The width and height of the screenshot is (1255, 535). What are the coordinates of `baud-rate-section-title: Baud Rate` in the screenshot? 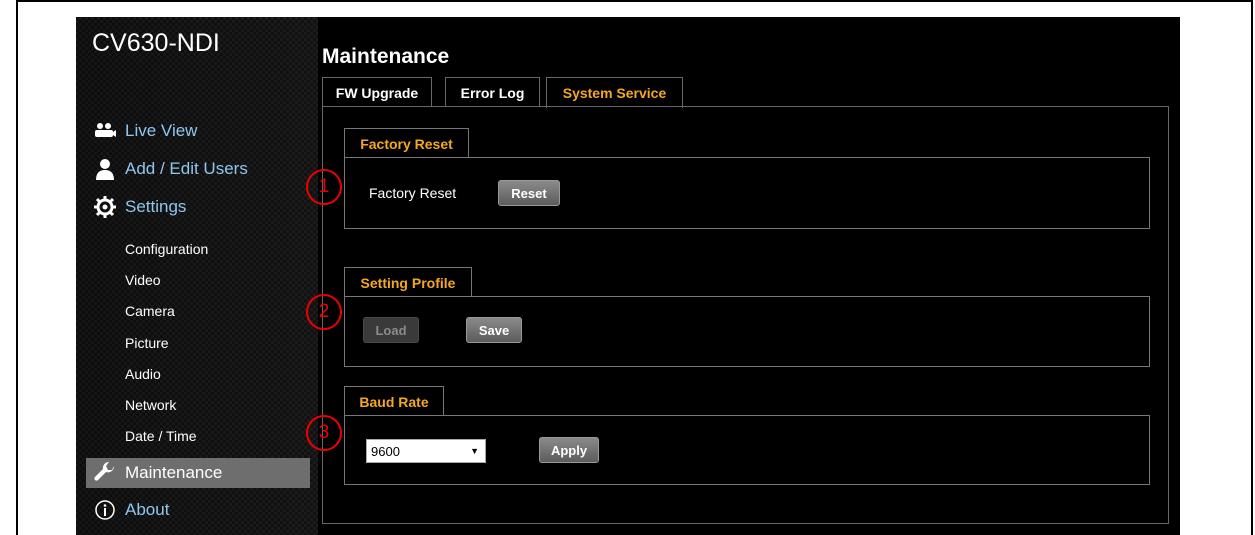 It's located at (394, 401).